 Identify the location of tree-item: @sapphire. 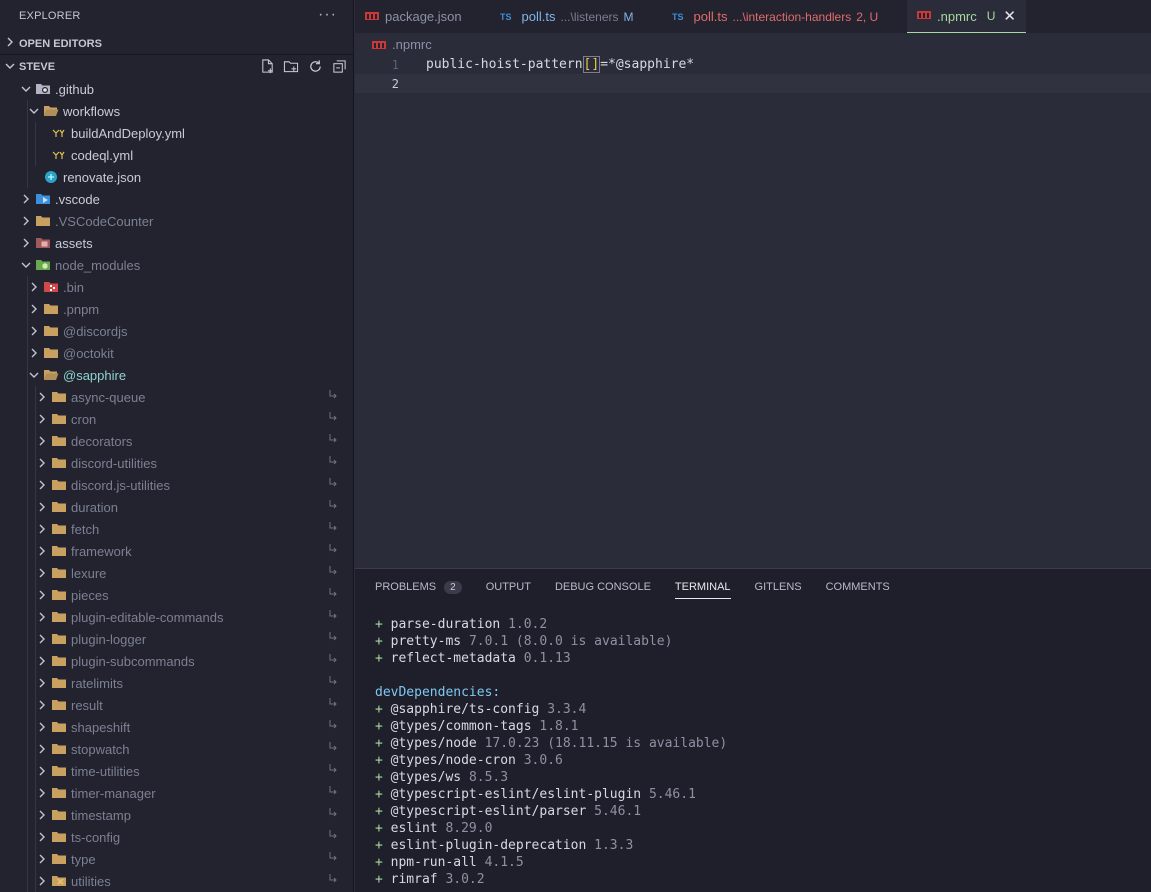
(176, 375).